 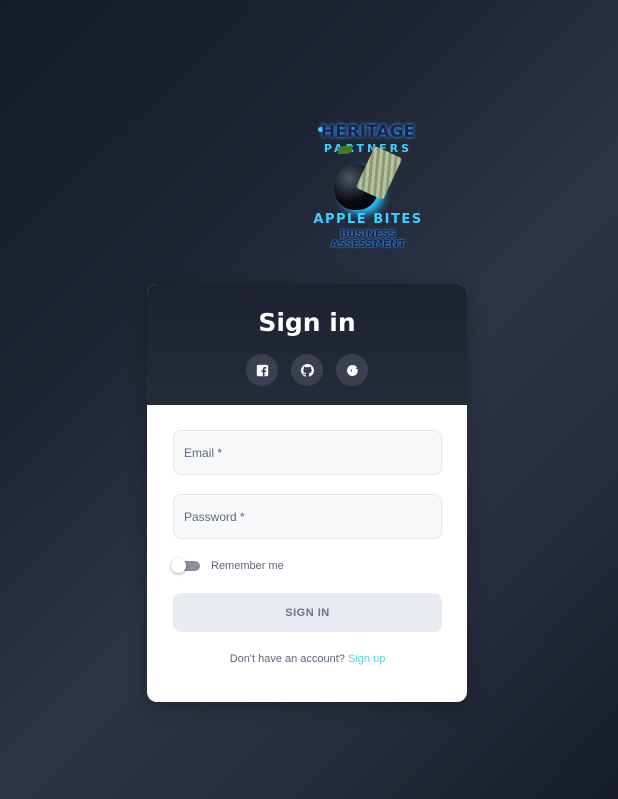 I want to click on remember-me-row: Remember me, so click(x=306, y=566).